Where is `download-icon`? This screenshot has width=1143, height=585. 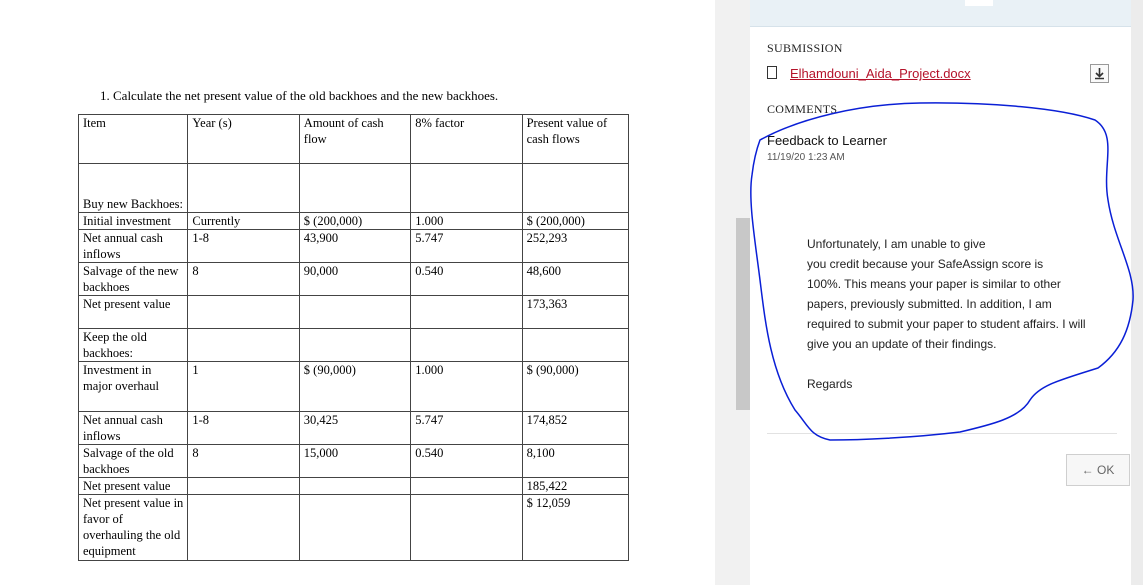 download-icon is located at coordinates (1099, 73).